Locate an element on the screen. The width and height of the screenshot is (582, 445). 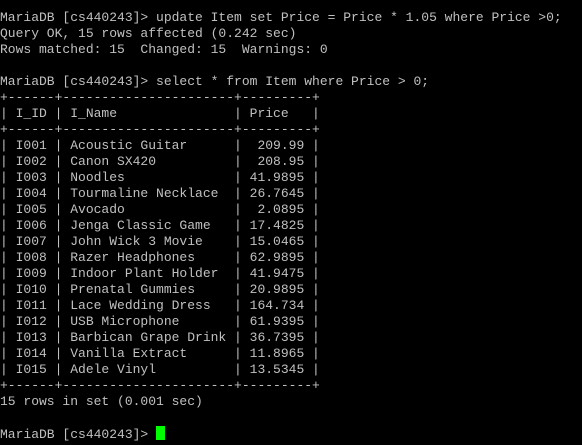
table-row: | I007 | John Wick 3 Movie | 15.0465 | is located at coordinates (160, 241).